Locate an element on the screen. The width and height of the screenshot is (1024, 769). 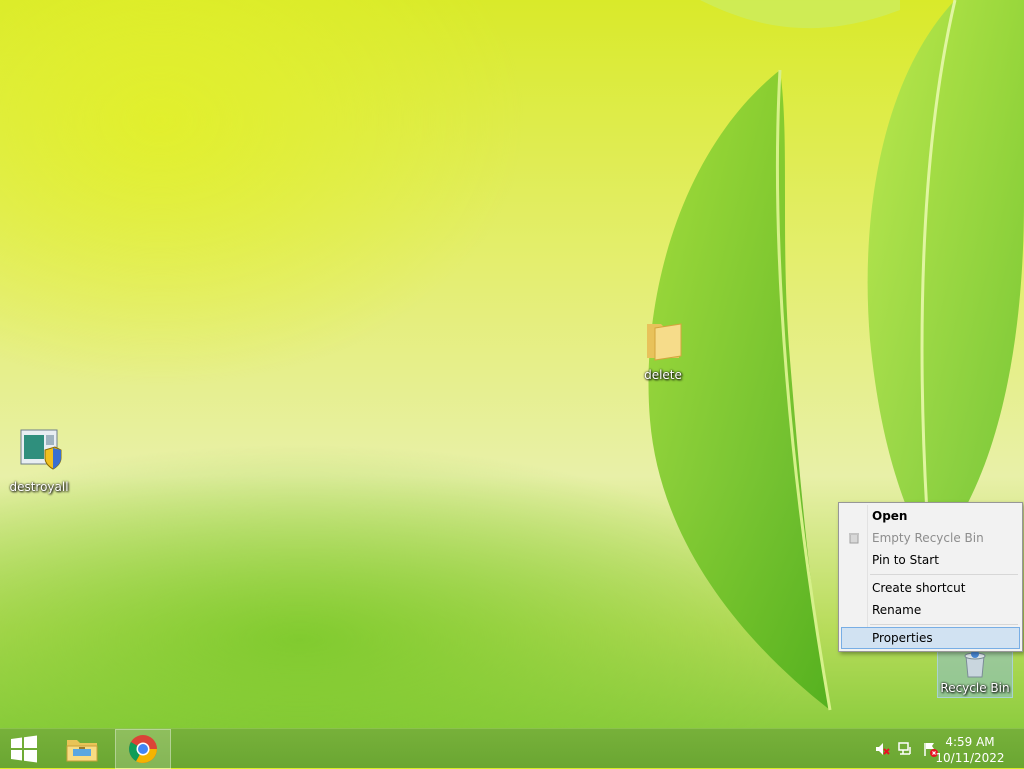
menu-item-label: Create shortcut is located at coordinates (919, 588).